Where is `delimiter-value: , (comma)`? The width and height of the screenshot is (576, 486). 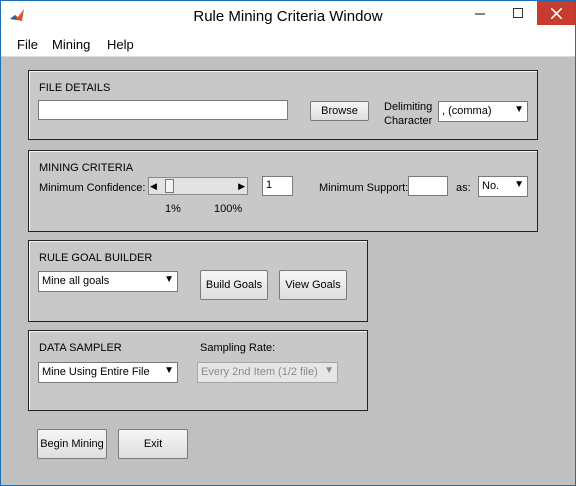
delimiter-value: , (comma) is located at coordinates (467, 111).